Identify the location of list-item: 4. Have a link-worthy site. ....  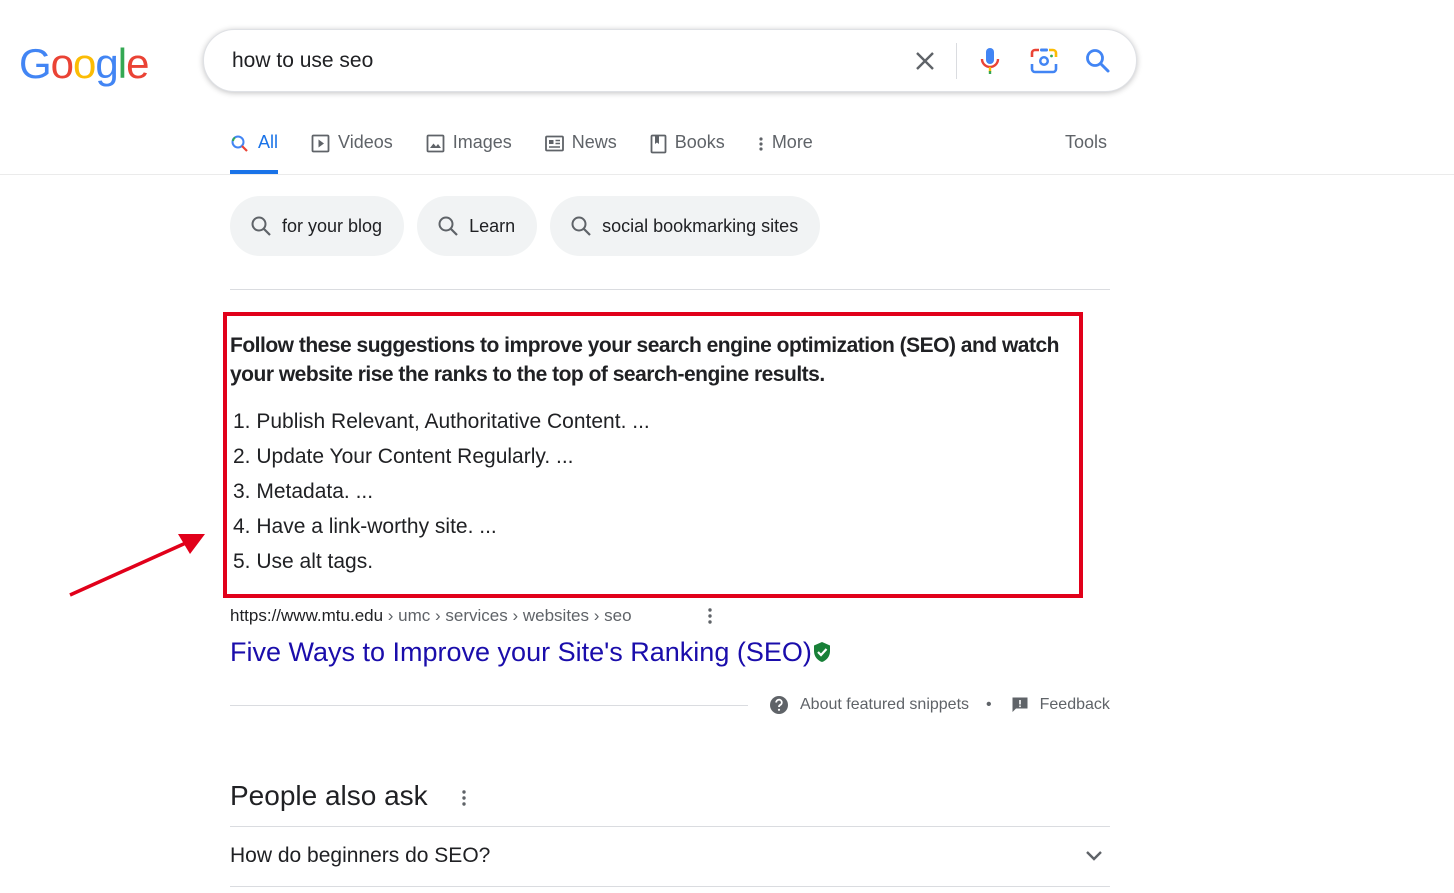
(365, 526).